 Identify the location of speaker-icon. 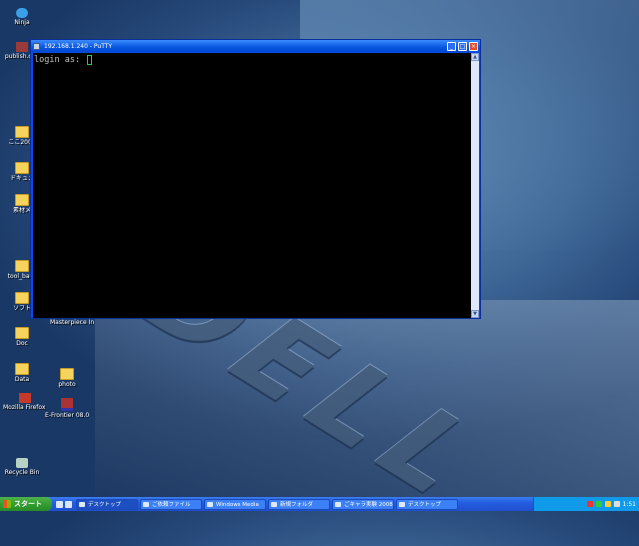
(616, 504).